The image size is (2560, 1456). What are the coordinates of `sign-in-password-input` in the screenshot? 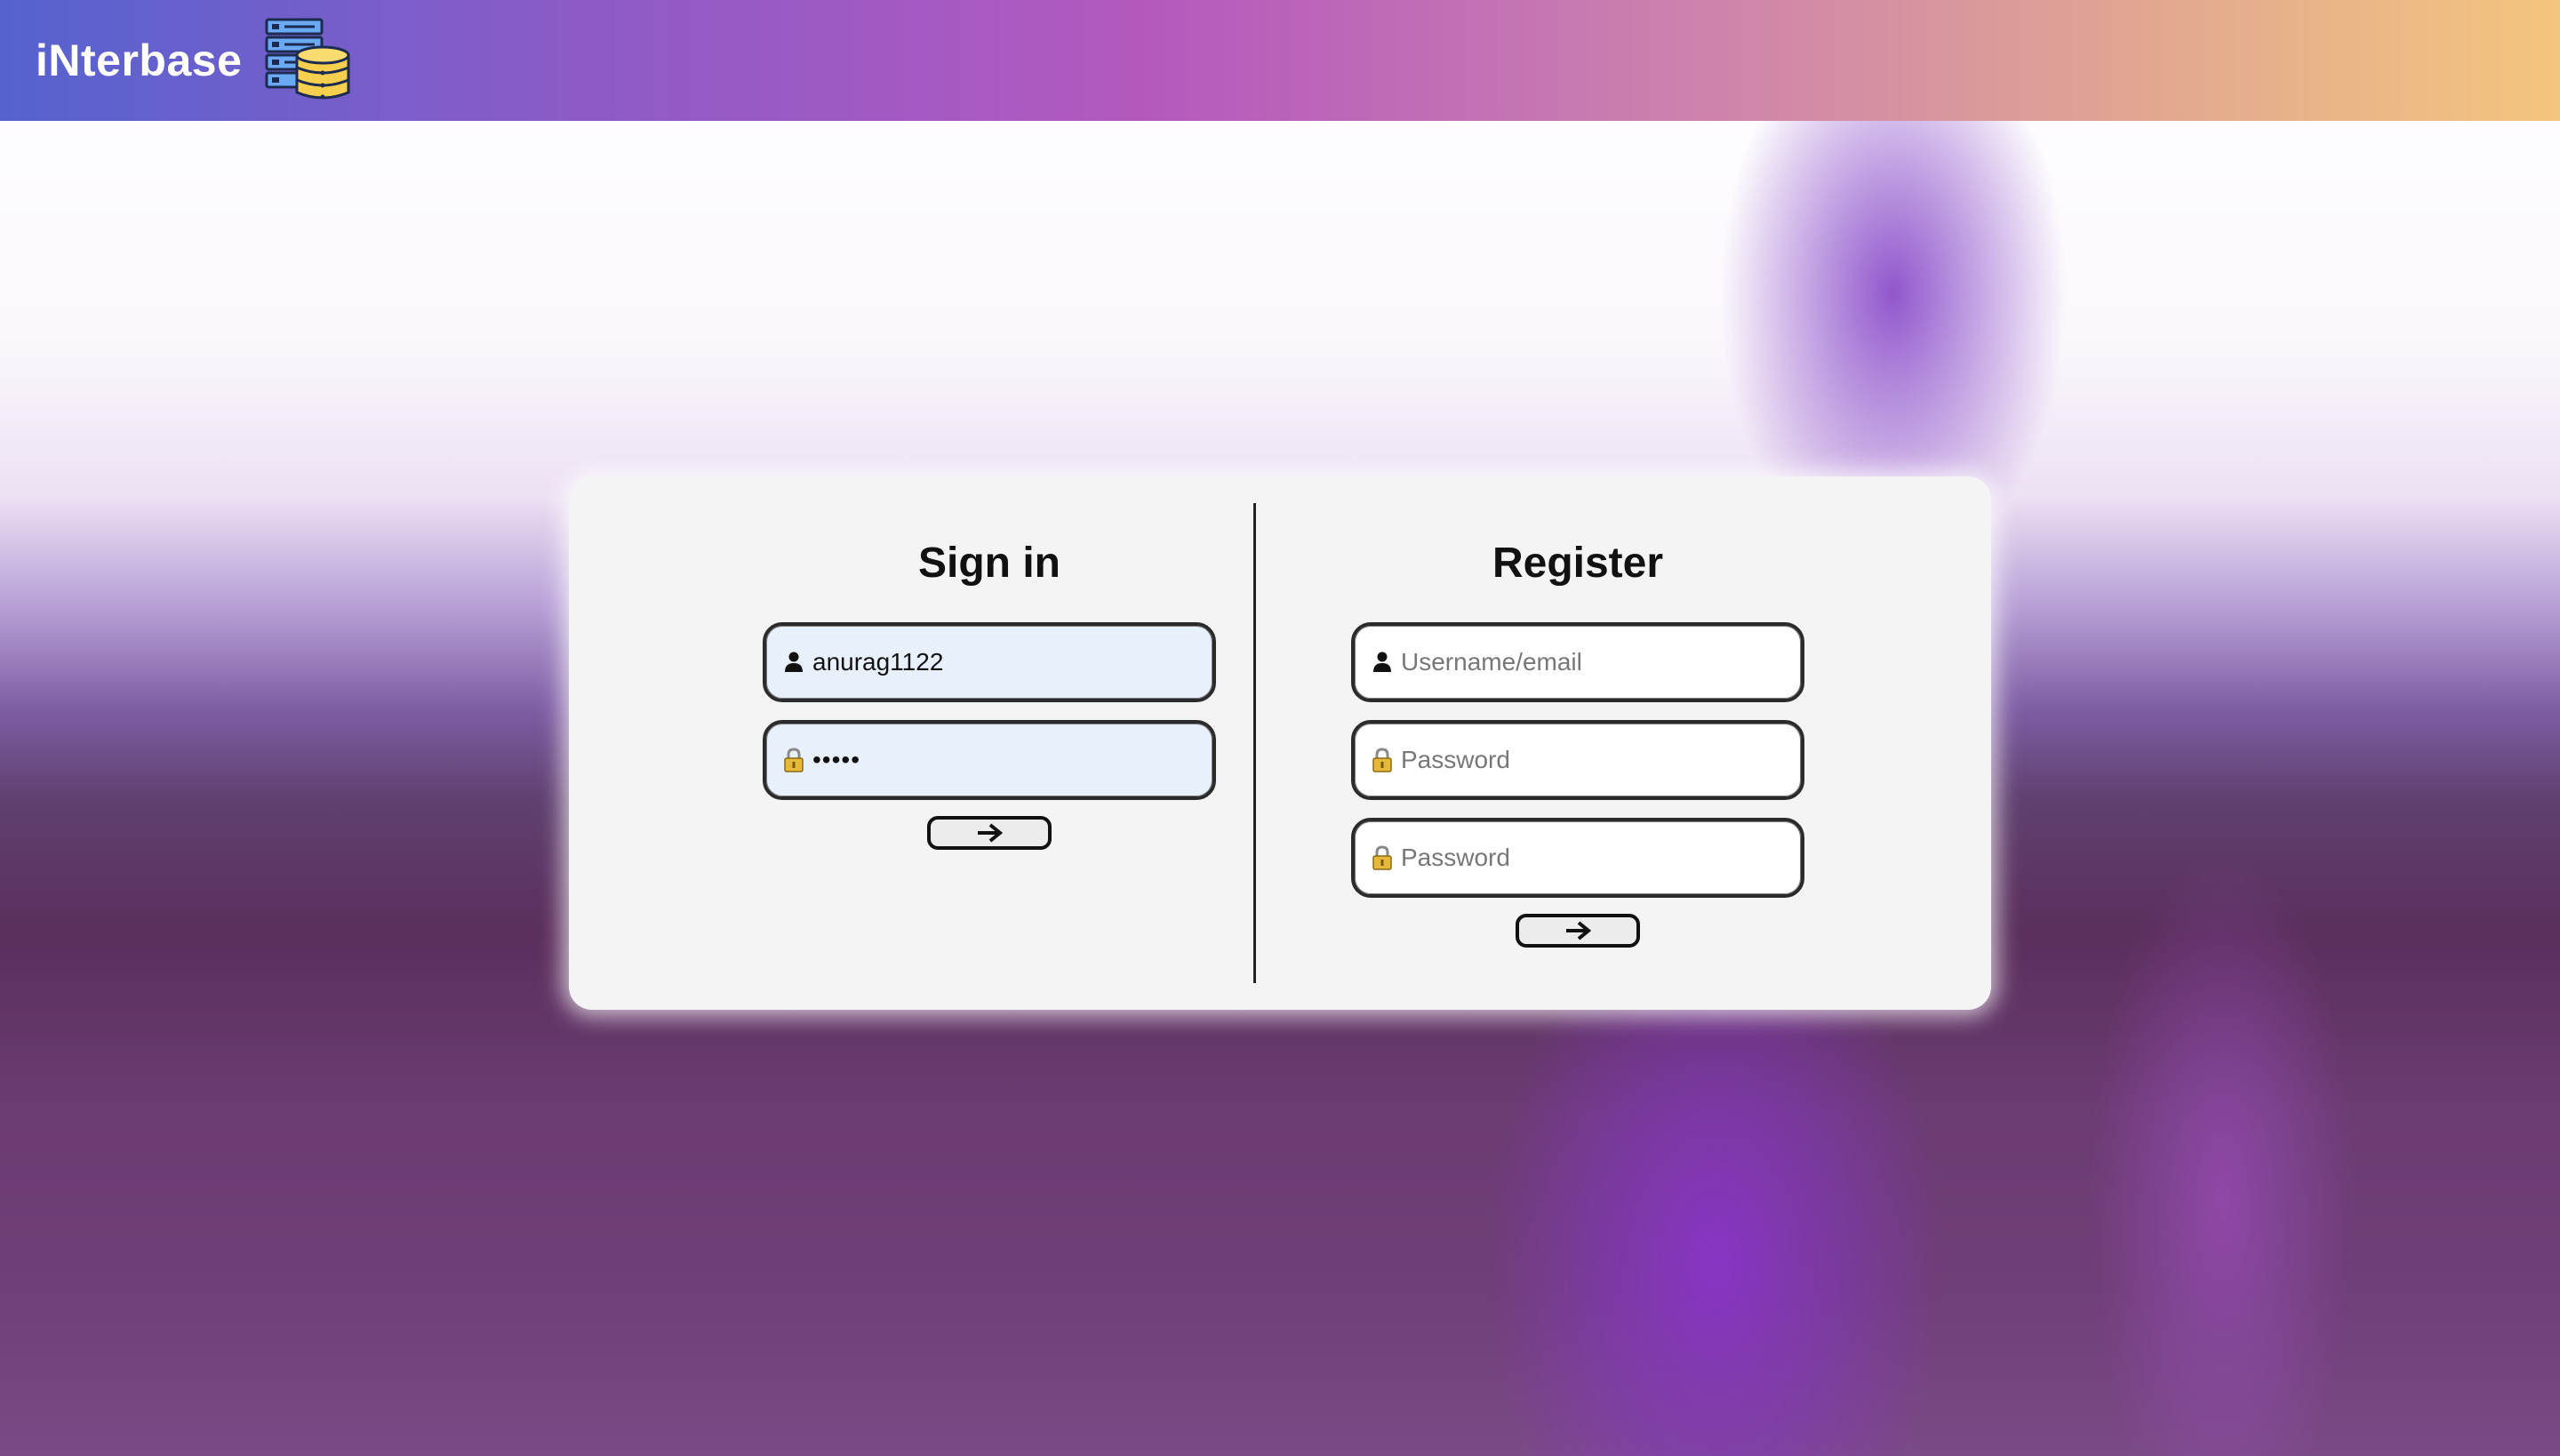 It's located at (999, 760).